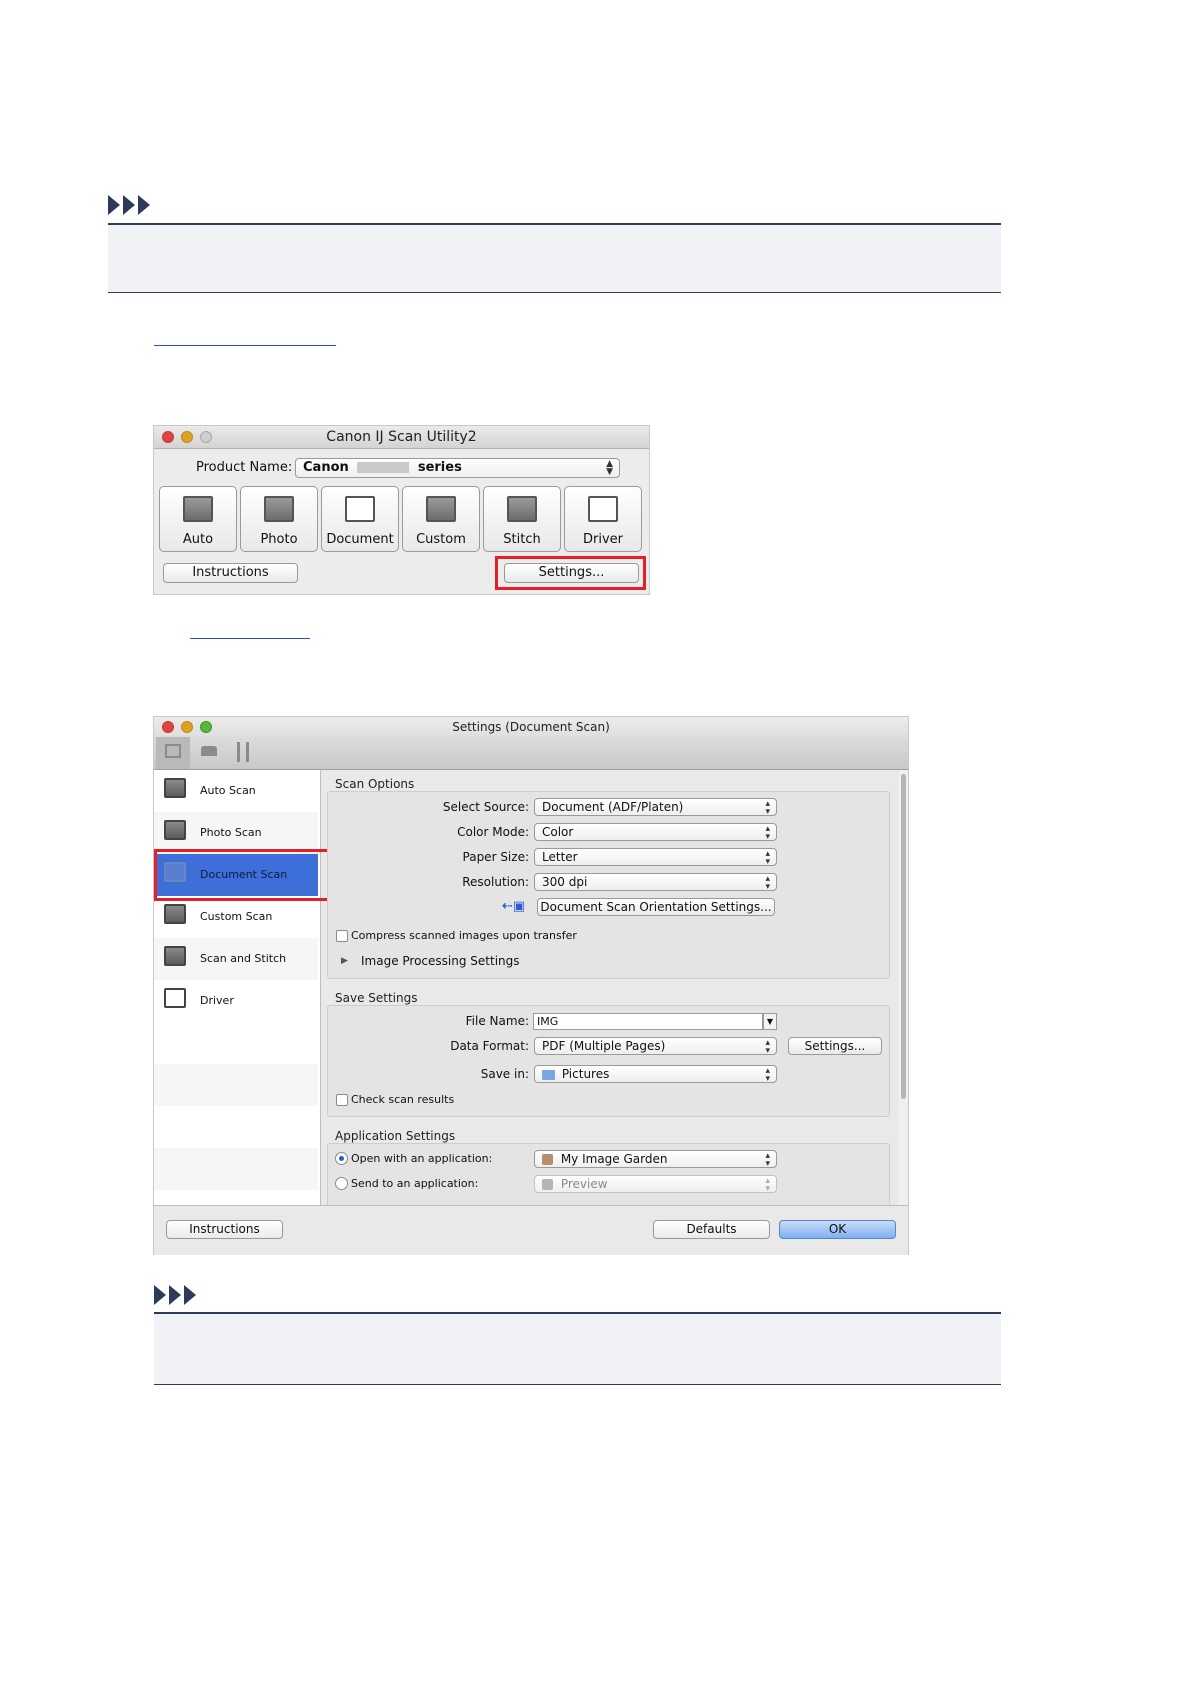 The height and width of the screenshot is (1684, 1191). Describe the element at coordinates (604, 1046) in the screenshot. I see `data-format-value: PDF (Multiple Pages)` at that location.